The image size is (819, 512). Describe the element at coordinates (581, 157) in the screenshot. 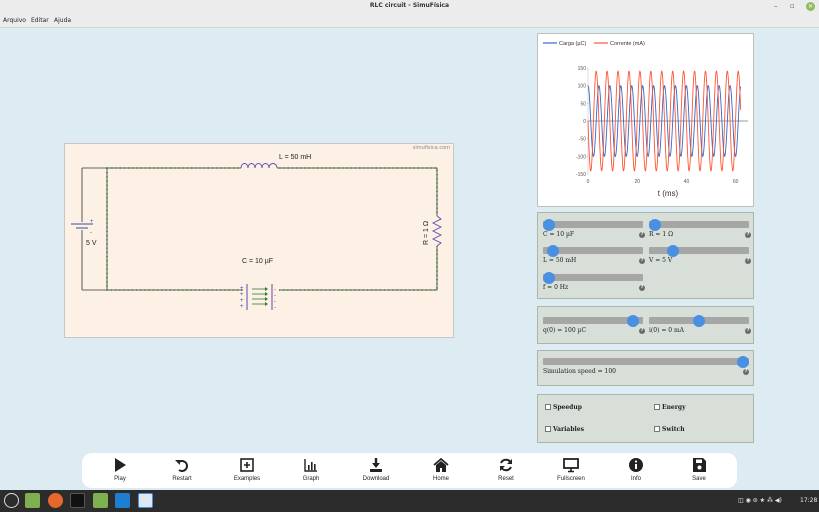

I see `y-tick-label: -100` at that location.